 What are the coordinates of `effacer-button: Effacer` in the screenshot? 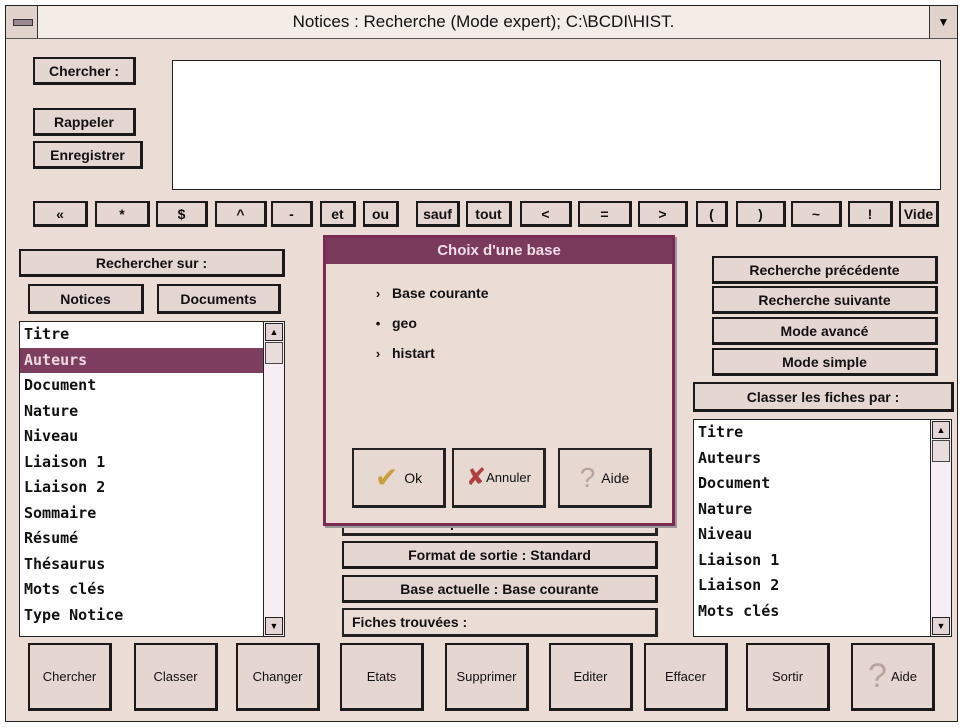 It's located at (686, 677).